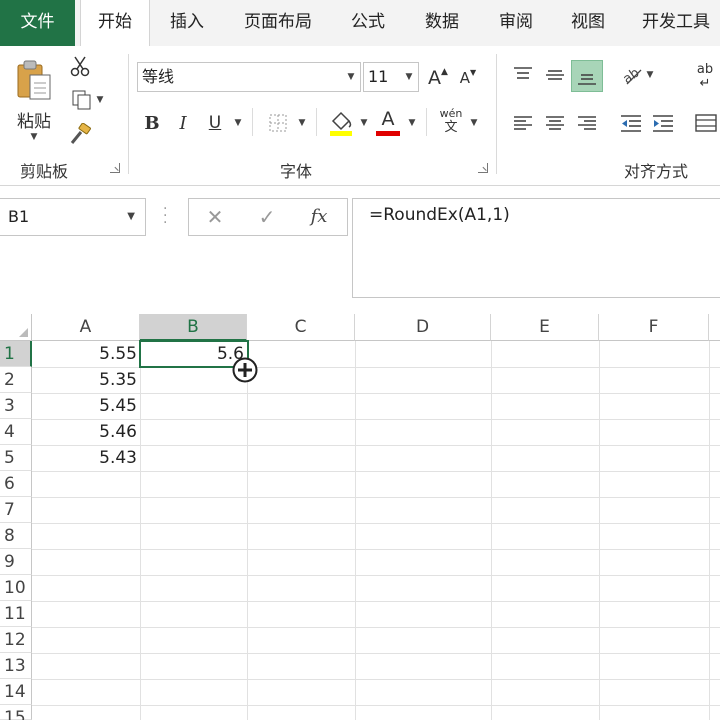 The image size is (720, 720). Describe the element at coordinates (536, 248) in the screenshot. I see `formula-input: =RoundEx(A1,1)` at that location.